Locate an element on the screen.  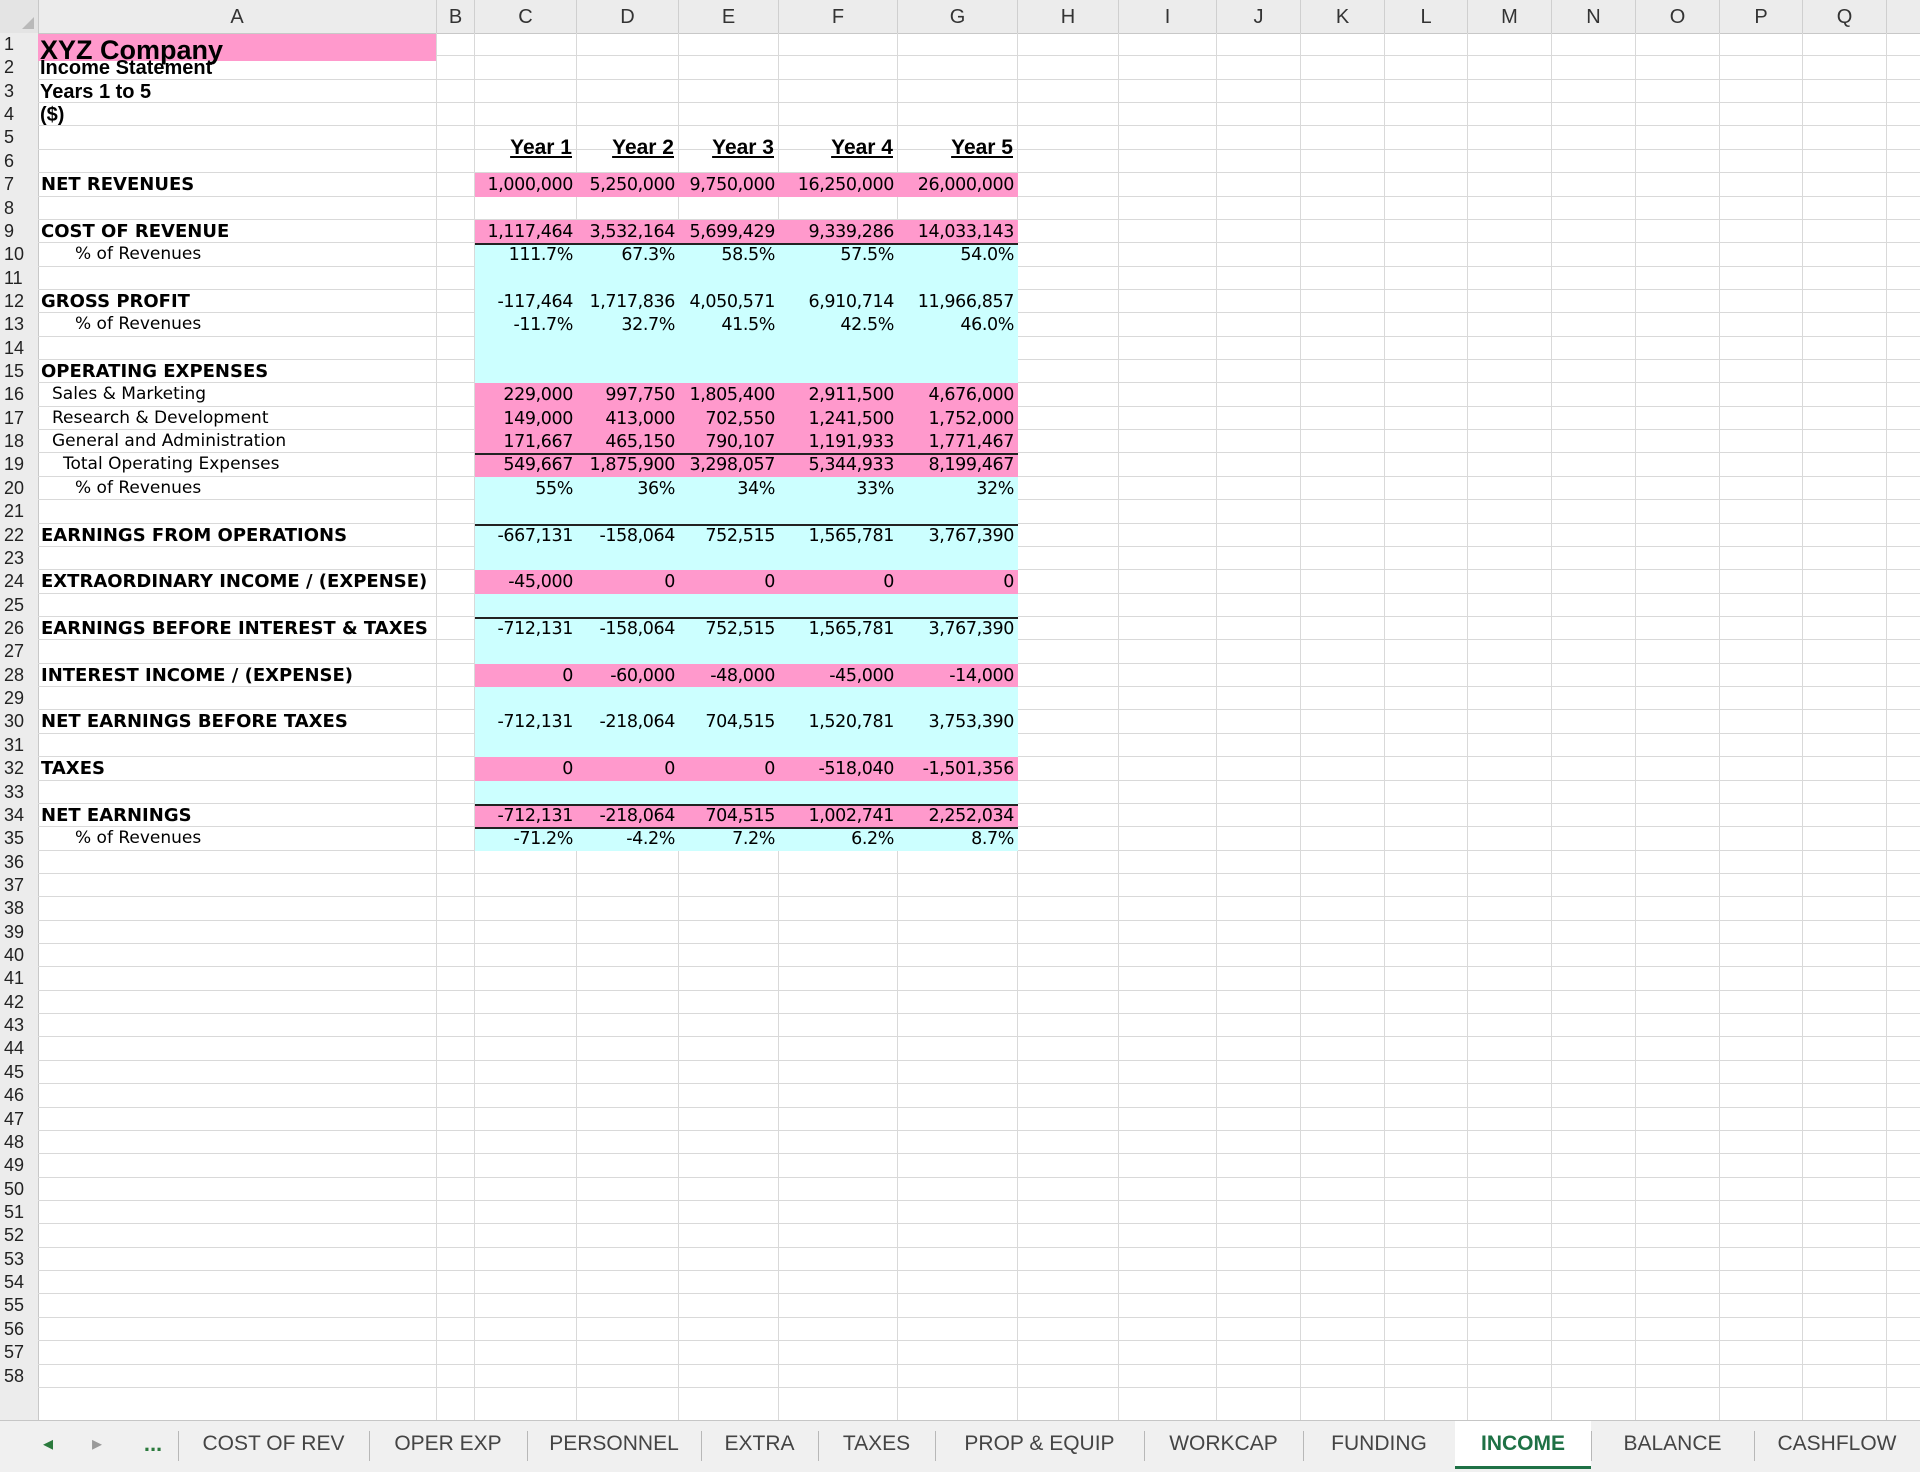
row-header-45: 45 is located at coordinates (19, 1072).